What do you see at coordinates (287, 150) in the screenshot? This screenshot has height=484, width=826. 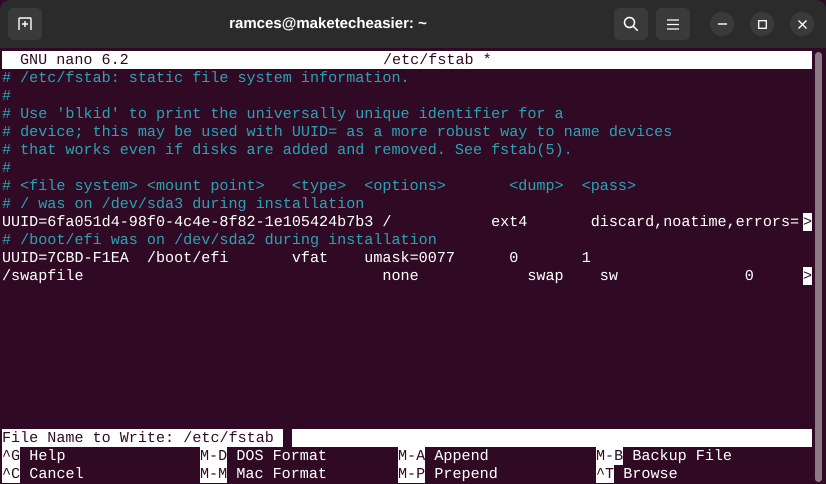 I see `code-line: # that works even if disks are added and removed. See fstab(5).` at bounding box center [287, 150].